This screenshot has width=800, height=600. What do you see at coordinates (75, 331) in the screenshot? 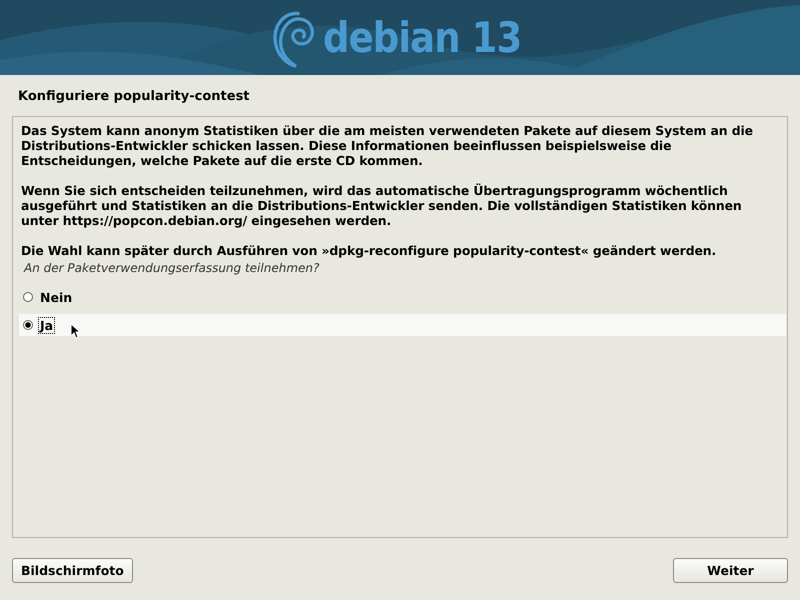
I see `mouse-pointer-icon` at bounding box center [75, 331].